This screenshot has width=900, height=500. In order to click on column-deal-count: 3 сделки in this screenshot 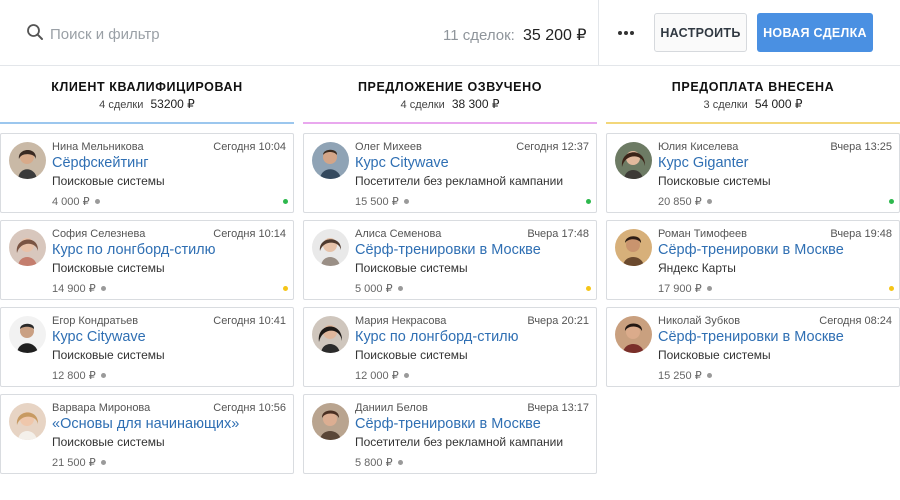, I will do `click(725, 105)`.